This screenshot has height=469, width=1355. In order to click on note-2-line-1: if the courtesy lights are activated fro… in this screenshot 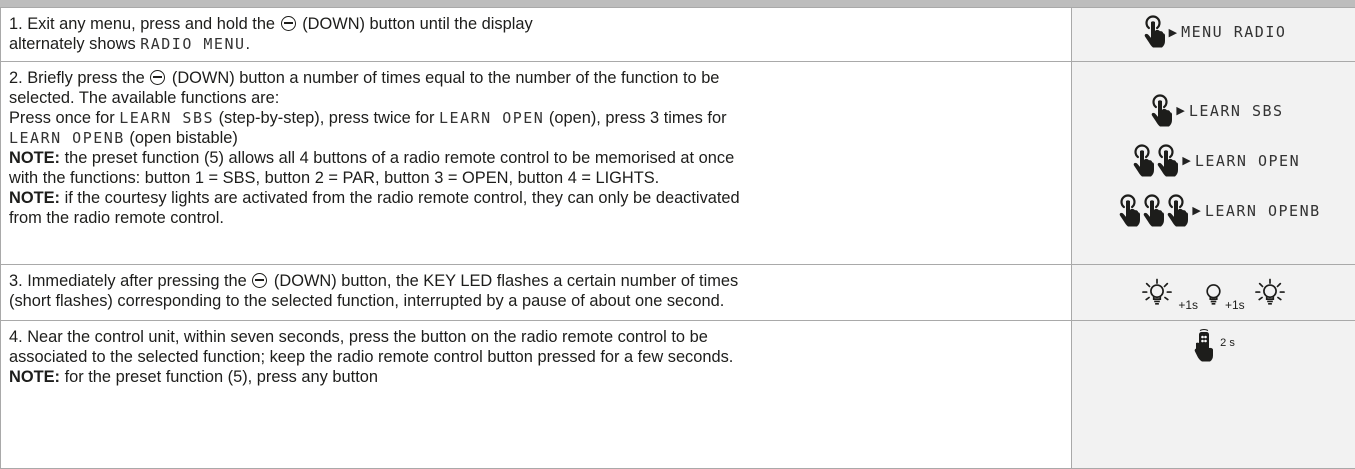, I will do `click(402, 198)`.